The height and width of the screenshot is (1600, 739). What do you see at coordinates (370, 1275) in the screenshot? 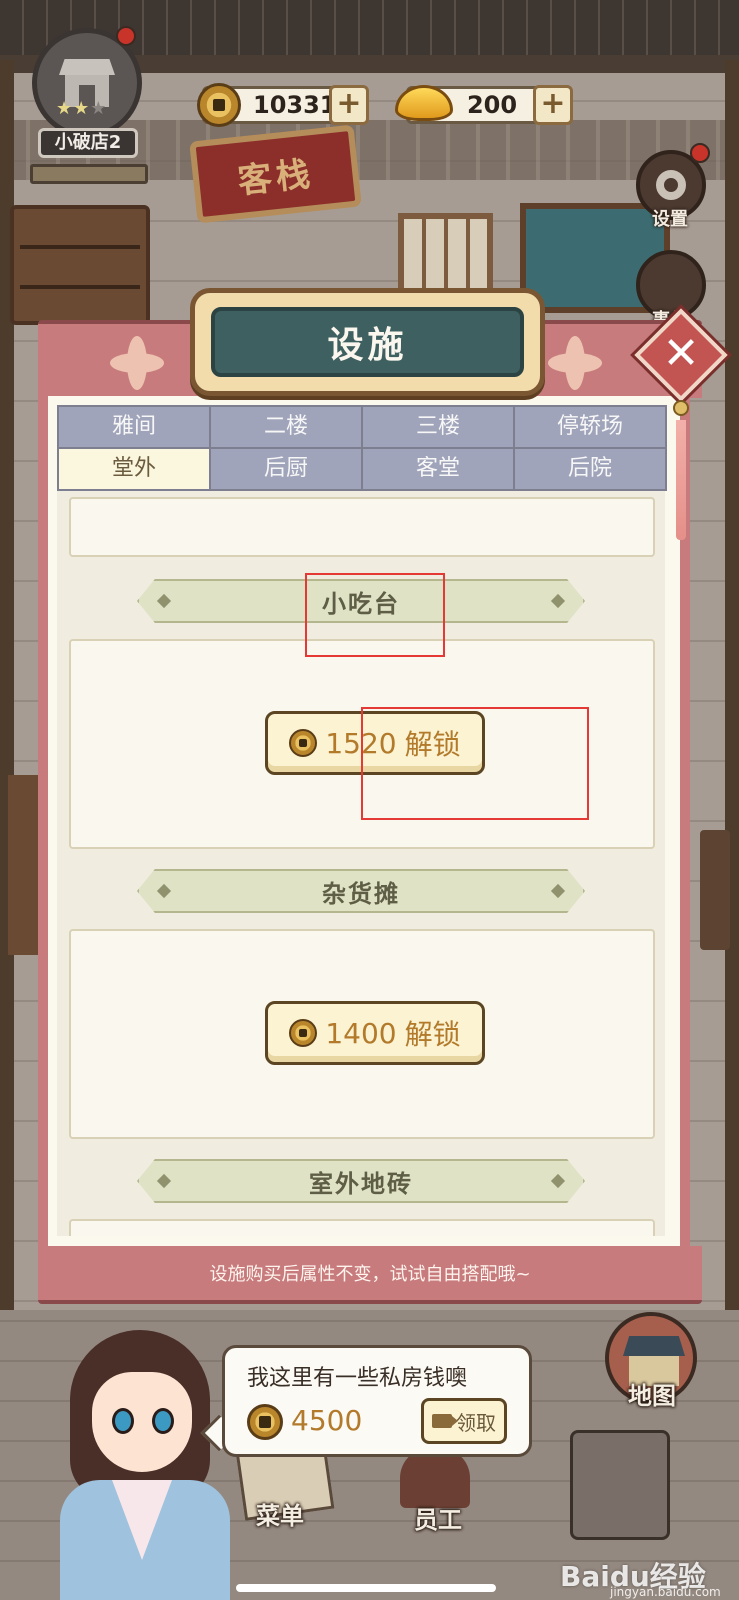
I see `panel-footer-tip: 设施购买后属性不变，试试自由搭配哦~` at bounding box center [370, 1275].